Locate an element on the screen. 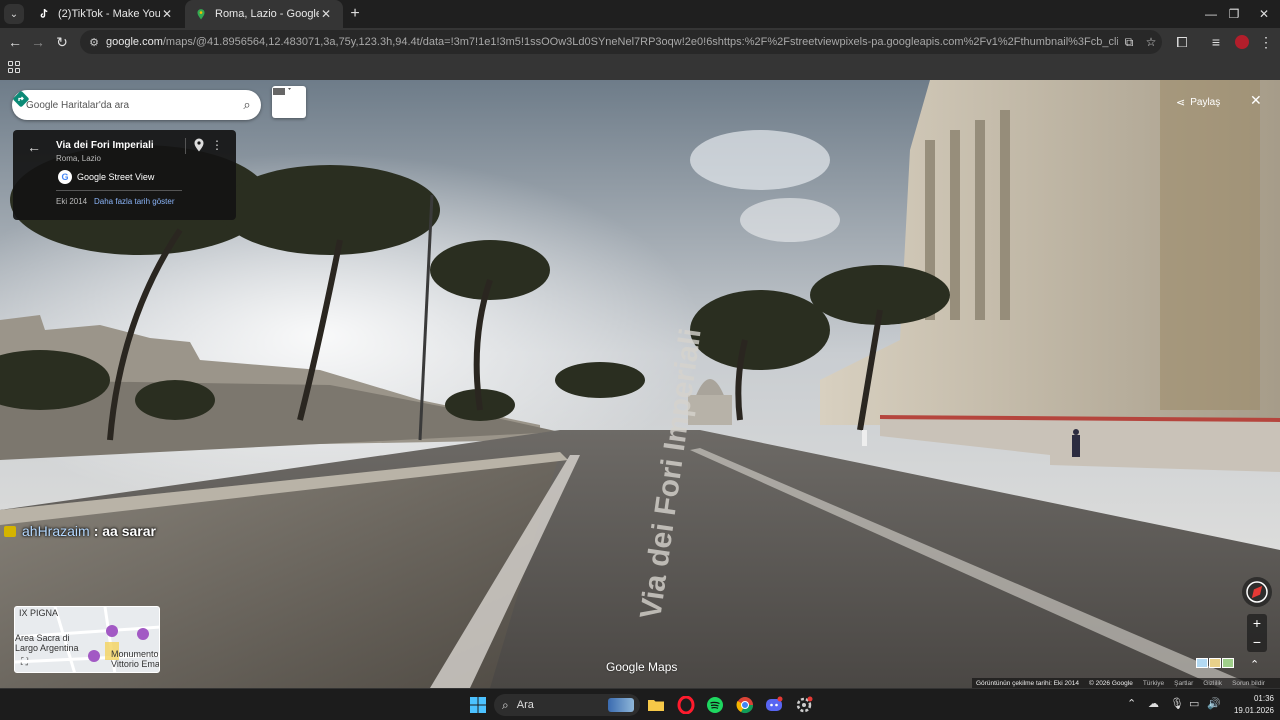  bookmark-bar is located at coordinates (640, 68).